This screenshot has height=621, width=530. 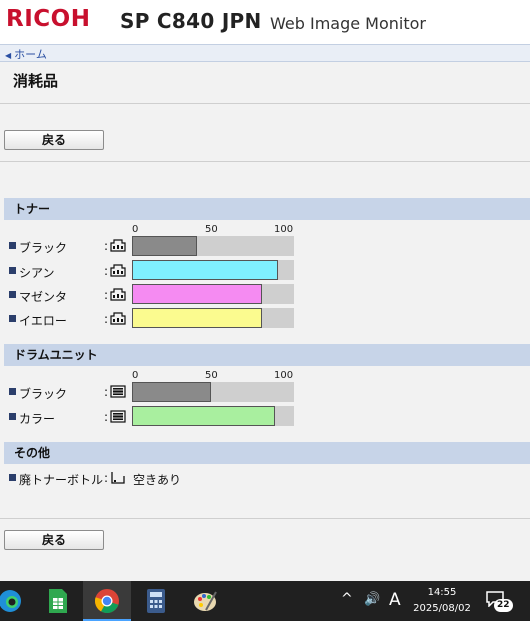 I want to click on notification-center-button: 22, so click(x=501, y=604).